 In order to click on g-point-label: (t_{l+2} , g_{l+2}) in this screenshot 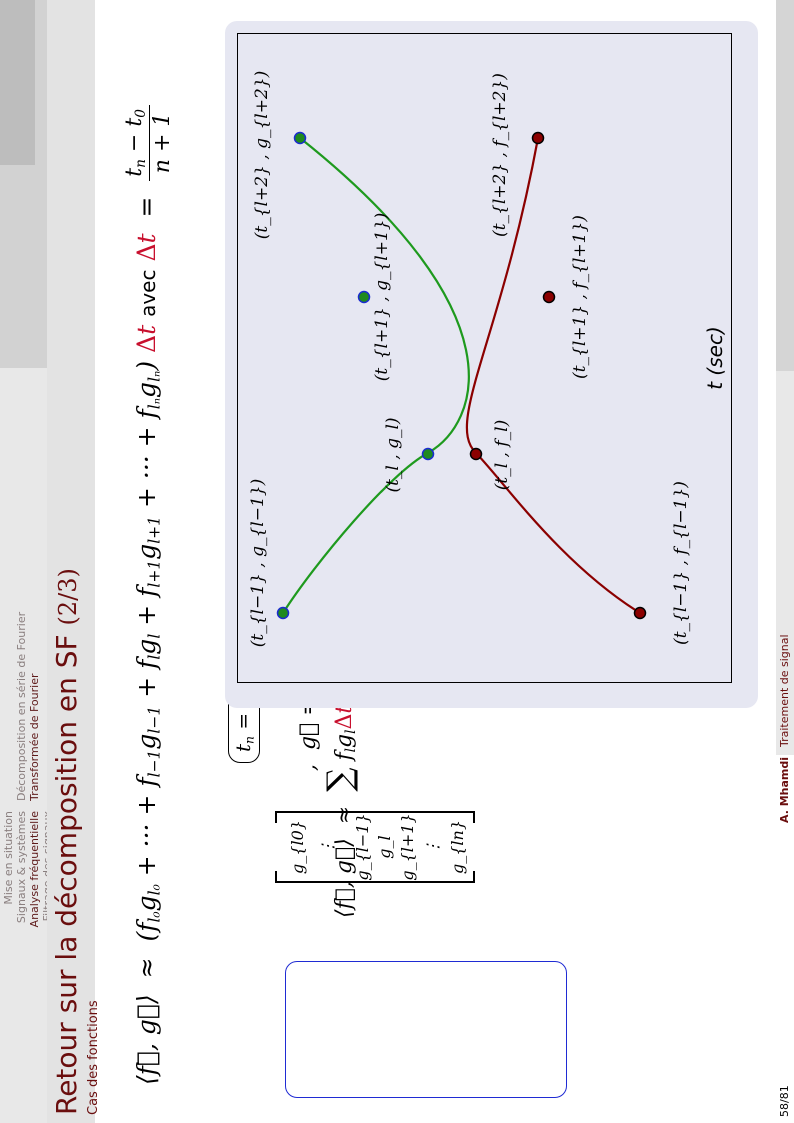, I will do `click(262, 155)`.